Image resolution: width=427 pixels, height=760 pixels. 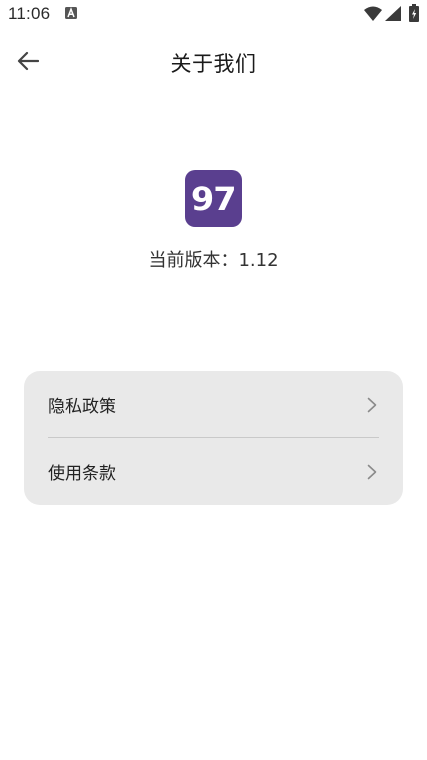 What do you see at coordinates (29, 13) in the screenshot?
I see `status-time: 11:06` at bounding box center [29, 13].